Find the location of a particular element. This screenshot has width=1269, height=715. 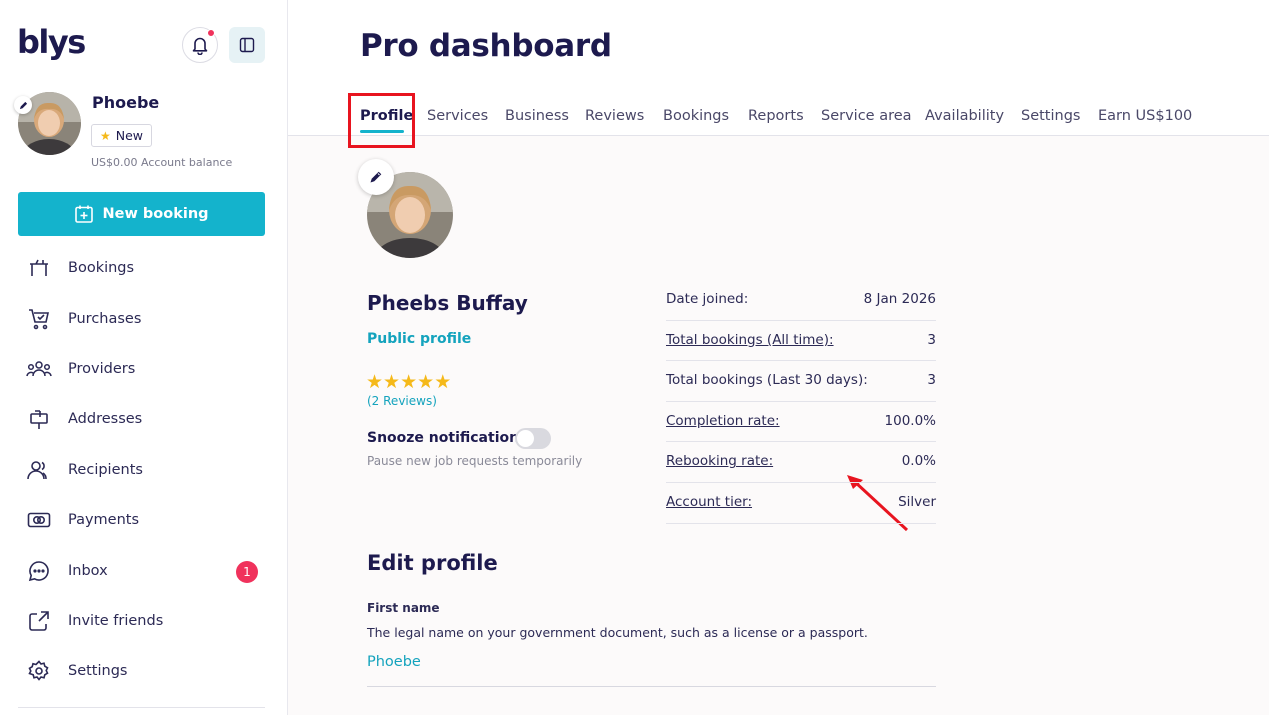

tab-services: Services is located at coordinates (457, 116).